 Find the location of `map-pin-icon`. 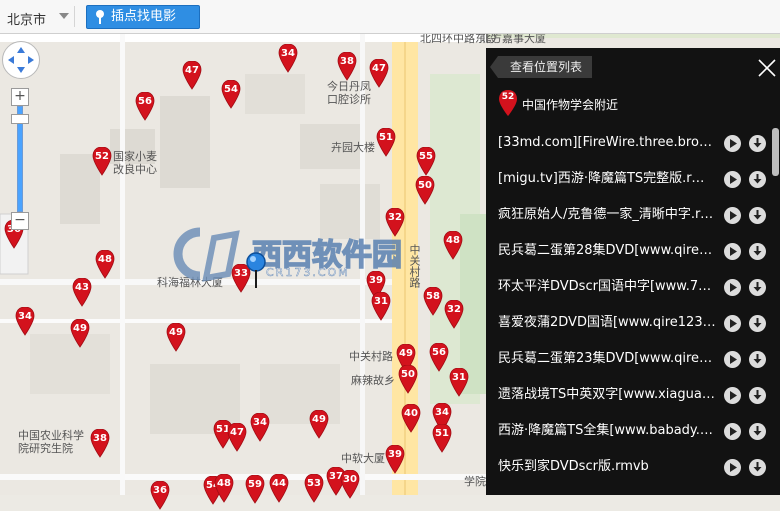

map-pin-icon is located at coordinates (100, 21).